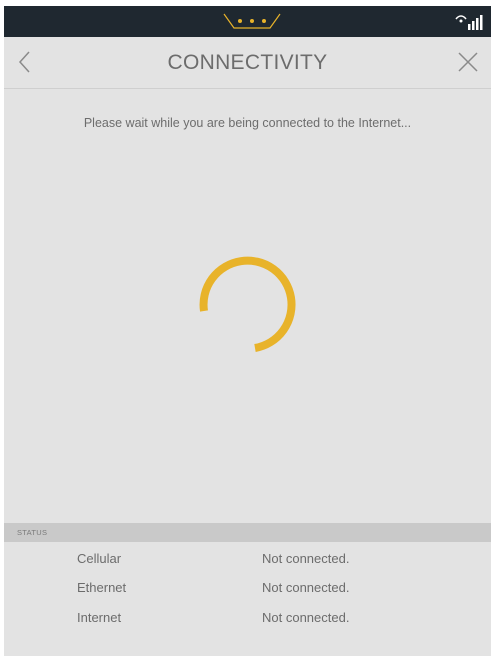  What do you see at coordinates (32, 532) in the screenshot?
I see `status-heading: STATUS` at bounding box center [32, 532].